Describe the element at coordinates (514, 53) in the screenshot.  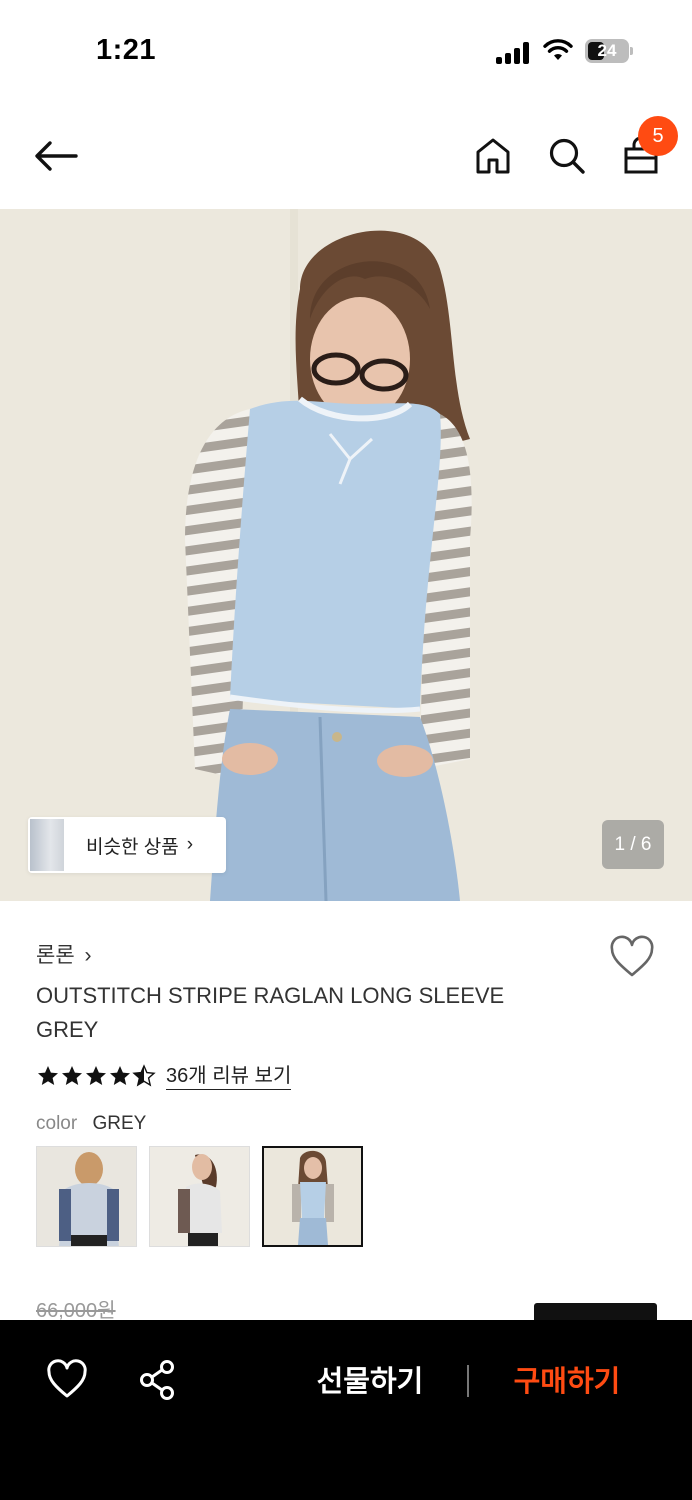
I see `signal-icon` at that location.